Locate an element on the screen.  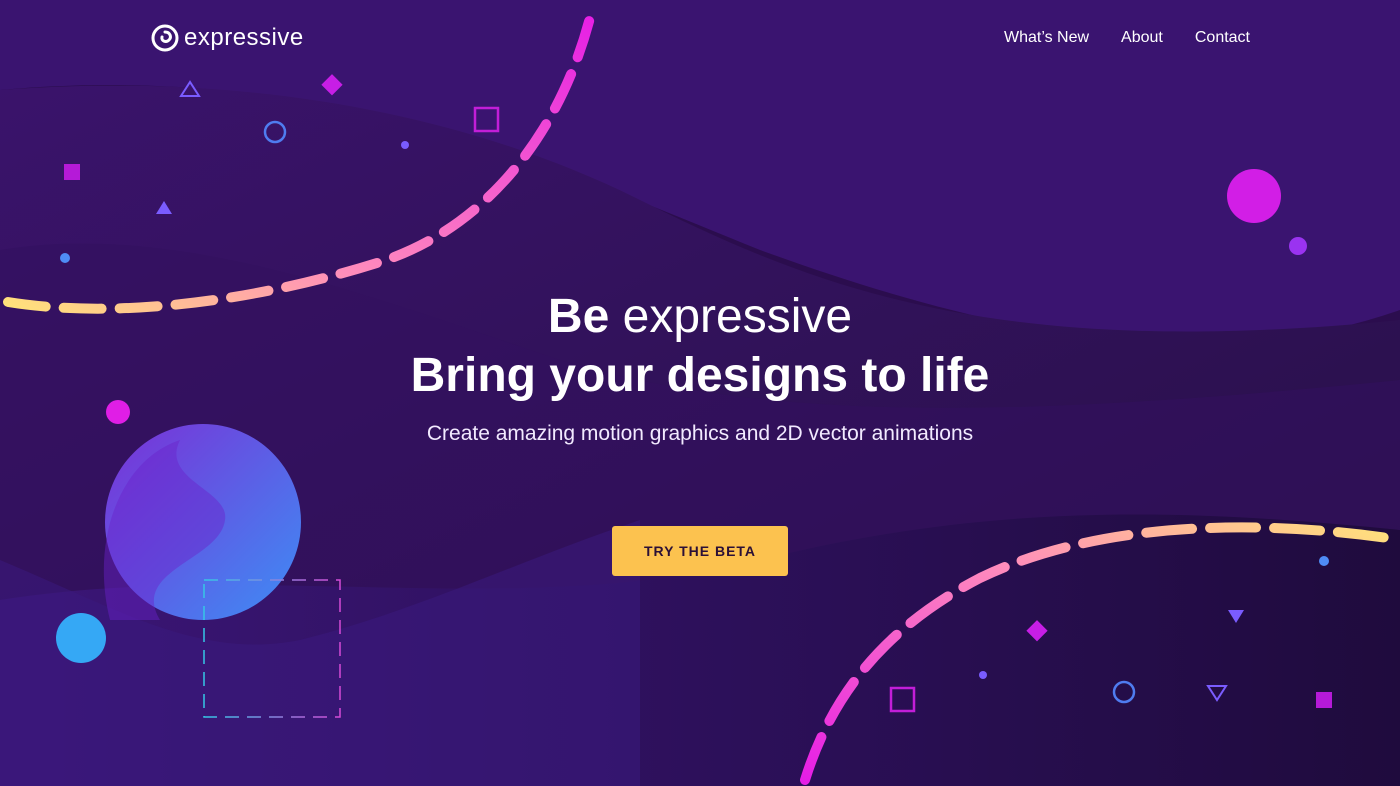
swirl-logo-icon is located at coordinates (165, 38).